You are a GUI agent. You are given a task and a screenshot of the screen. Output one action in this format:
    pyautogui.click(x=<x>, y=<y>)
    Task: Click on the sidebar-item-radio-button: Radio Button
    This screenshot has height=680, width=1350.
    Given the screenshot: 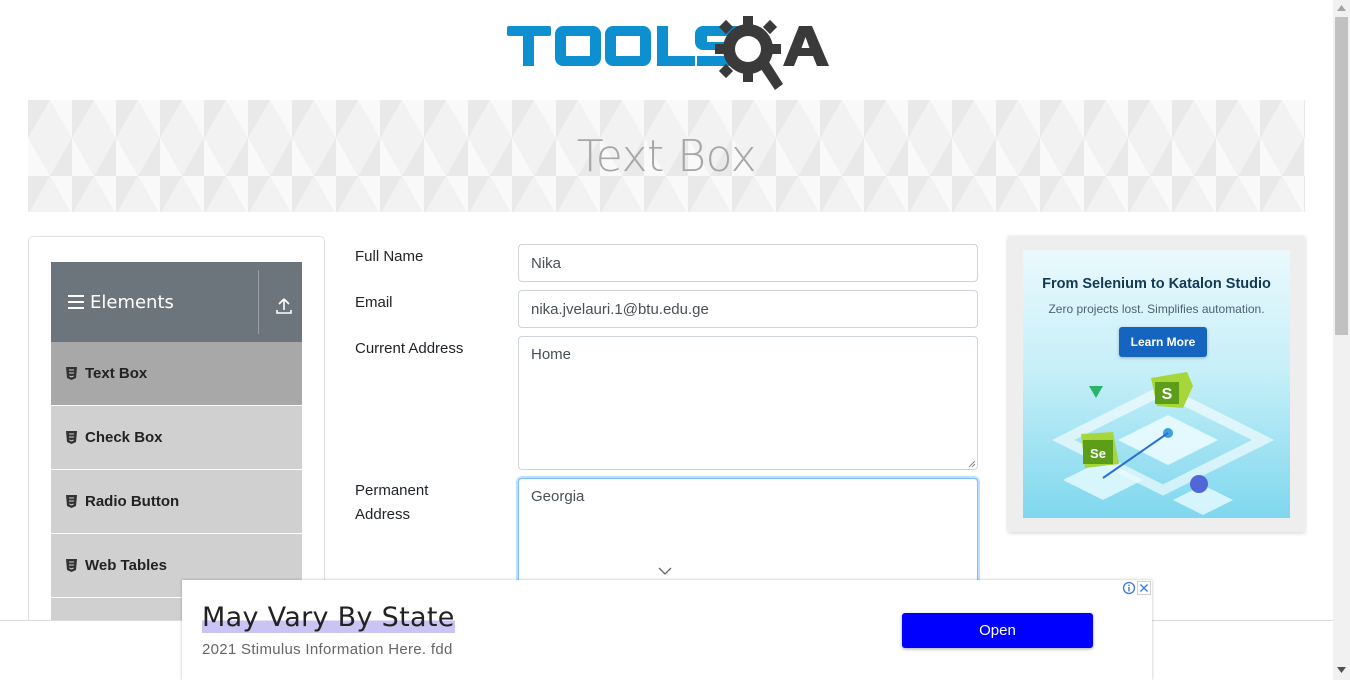 What is the action you would take?
    pyautogui.click(x=176, y=501)
    